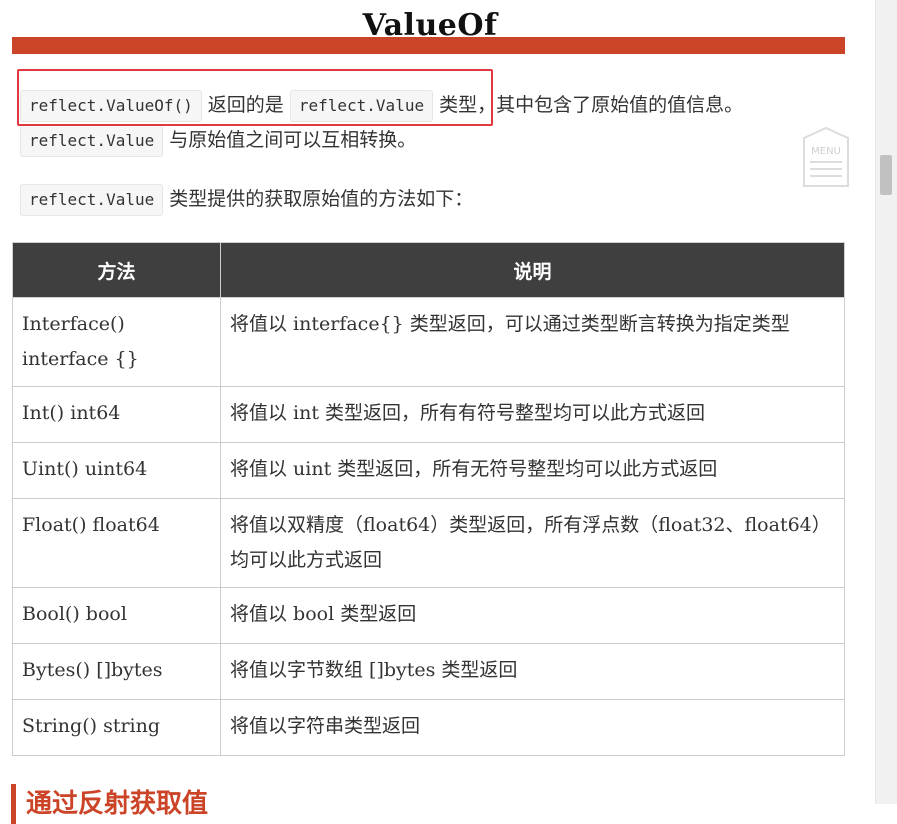 This screenshot has width=897, height=824. What do you see at coordinates (290, 140) in the screenshot?
I see `paragraph-text: 与原始值之间可以互相转换。` at bounding box center [290, 140].